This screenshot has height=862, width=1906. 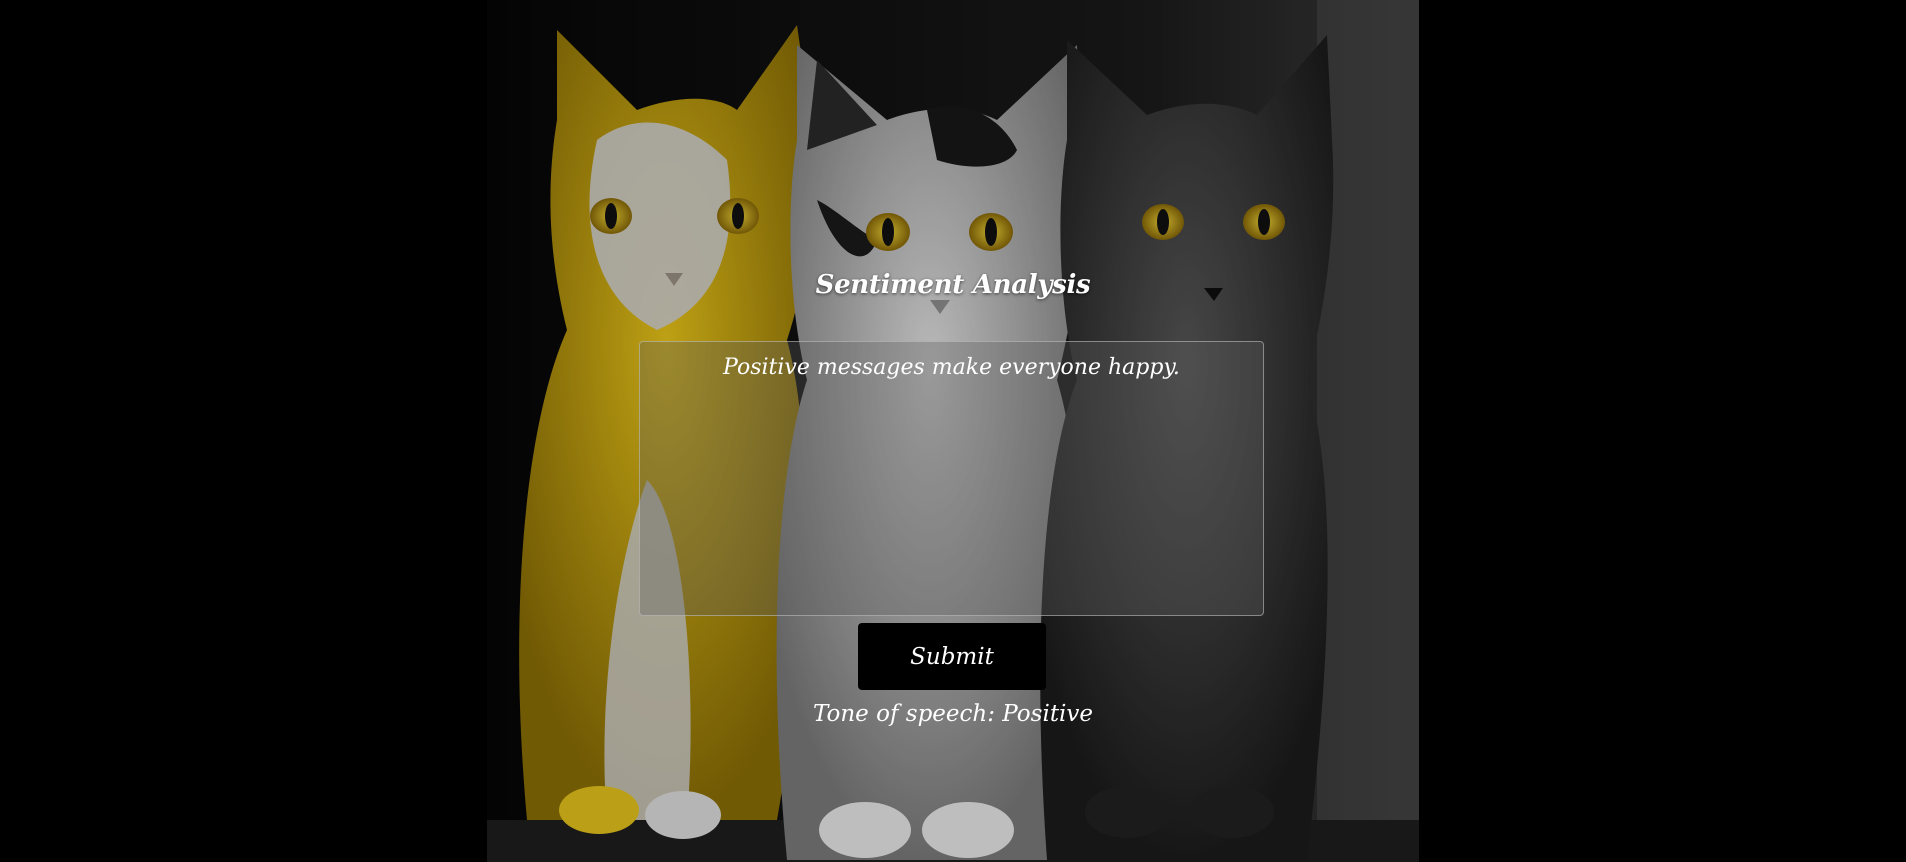 What do you see at coordinates (952, 656) in the screenshot?
I see `submit-button: Submit` at bounding box center [952, 656].